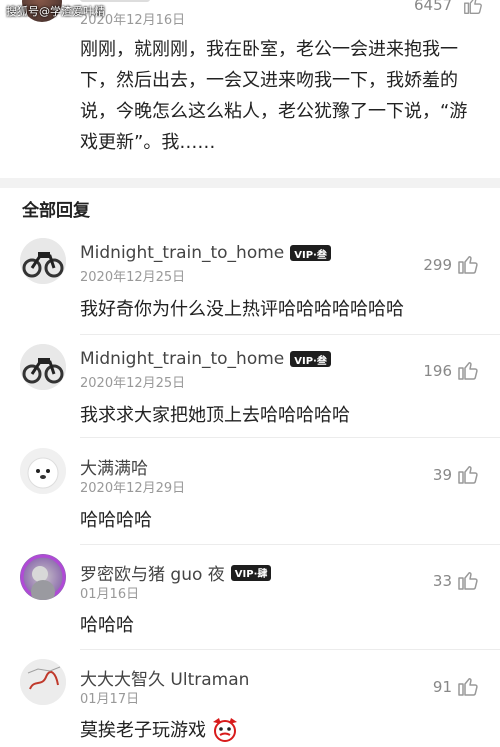  I want to click on commenter-name: 大满满哈, so click(114, 466).